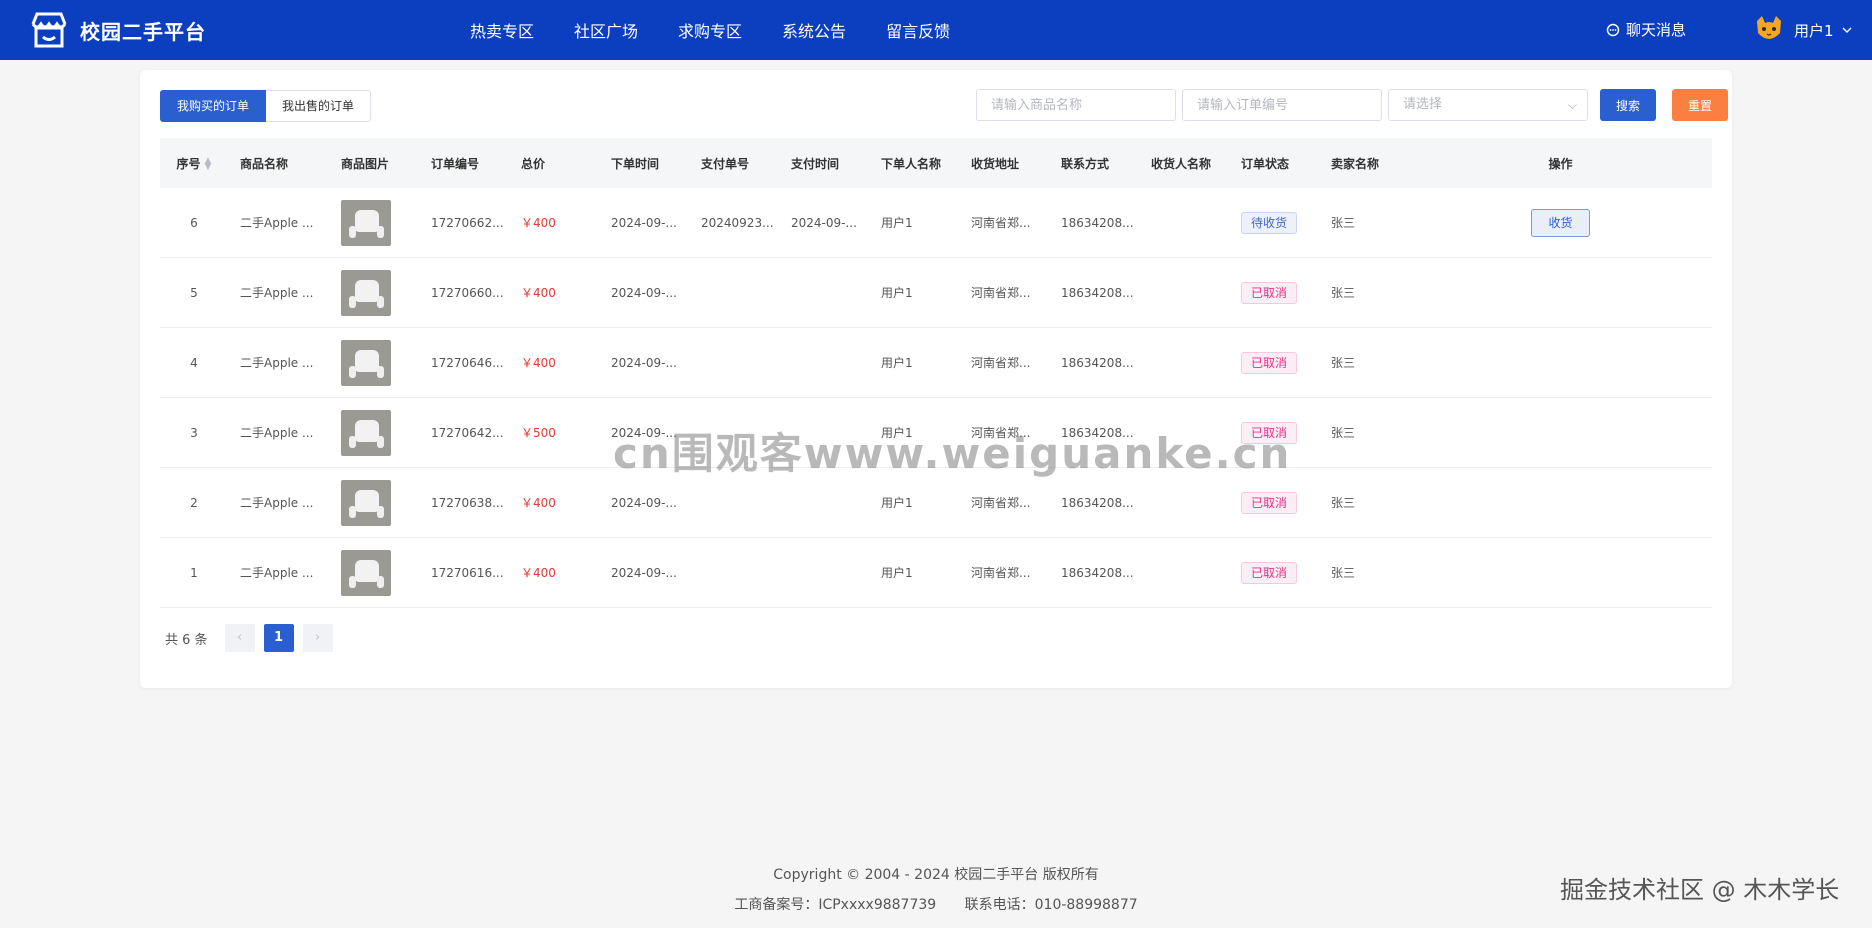  I want to click on contact-phone: 联系电话：010-88998877, so click(1051, 905).